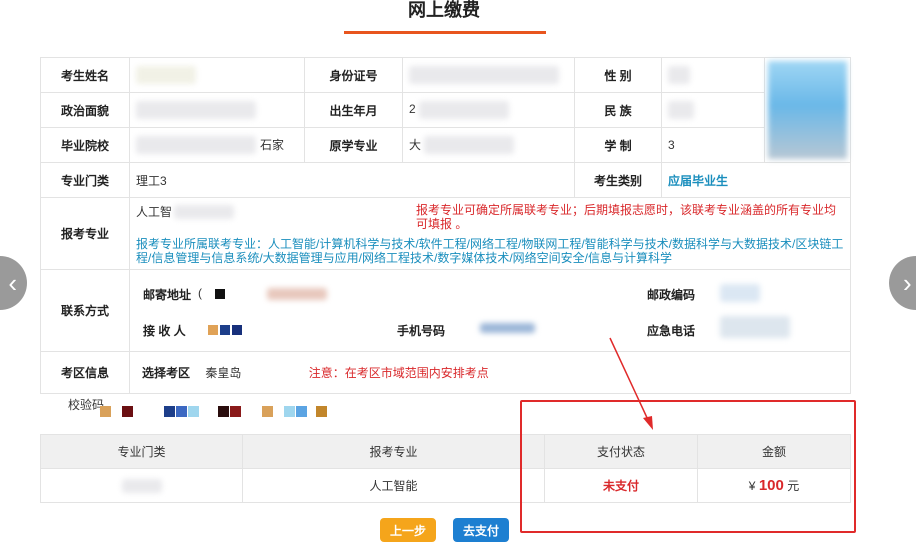 This screenshot has width=916, height=557. Describe the element at coordinates (166, 373) in the screenshot. I see `select-area-label: 选择考区` at that location.